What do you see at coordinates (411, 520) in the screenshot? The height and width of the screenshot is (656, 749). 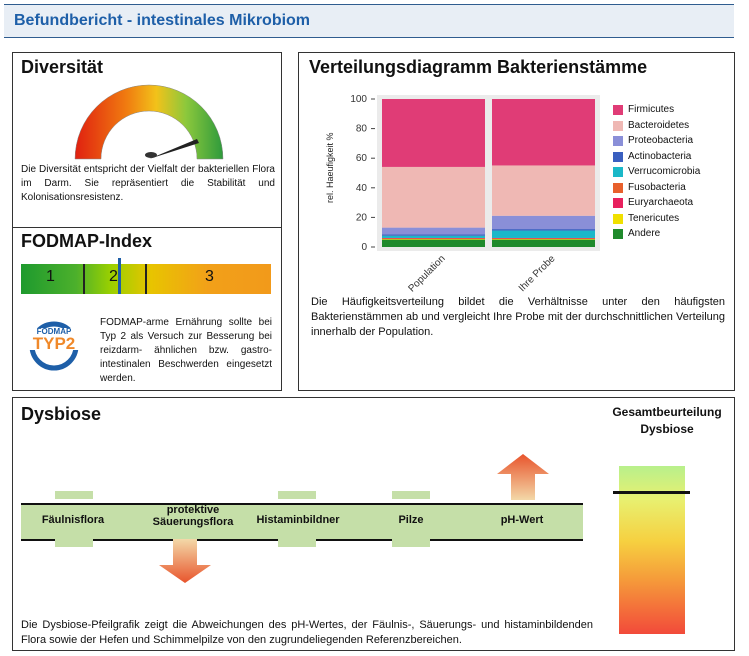 I see `label-pilze: Pilze` at bounding box center [411, 520].